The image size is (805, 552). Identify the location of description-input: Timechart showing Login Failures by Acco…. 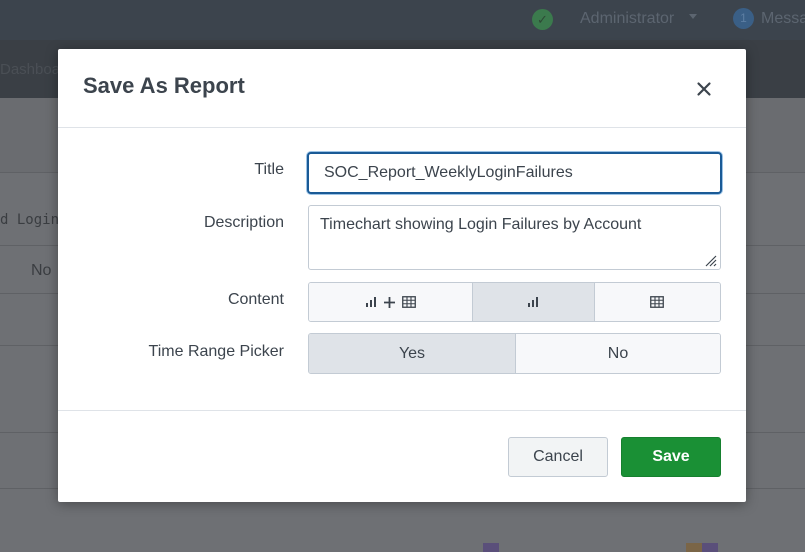
(514, 237).